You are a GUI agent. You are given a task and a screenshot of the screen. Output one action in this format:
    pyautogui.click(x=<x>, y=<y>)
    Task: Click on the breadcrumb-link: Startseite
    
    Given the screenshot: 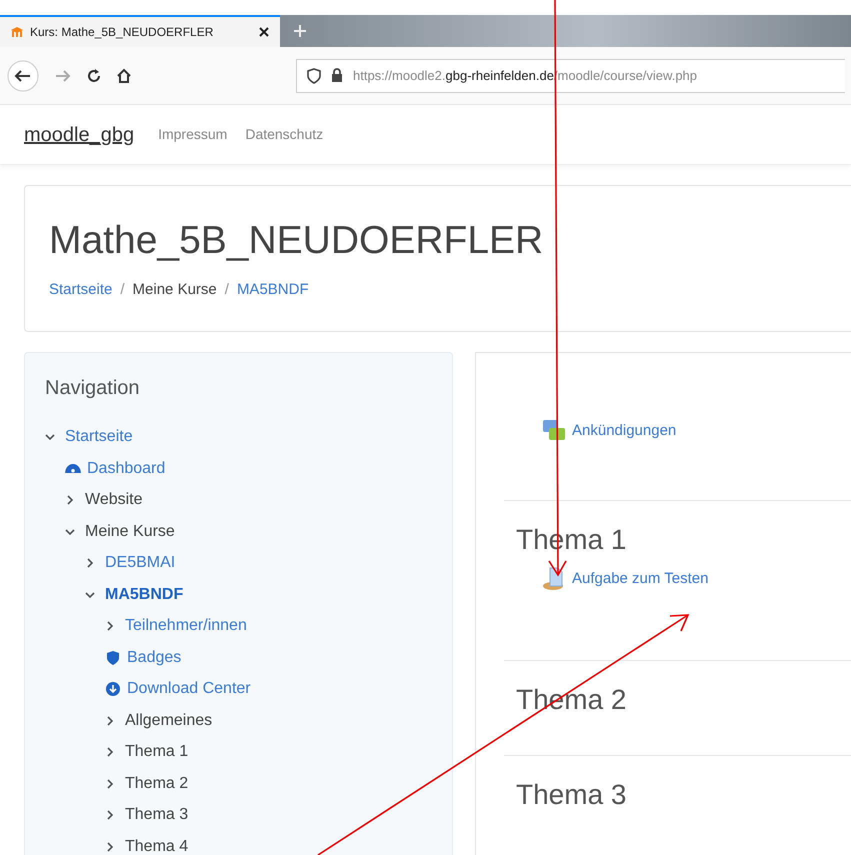 What is the action you would take?
    pyautogui.click(x=80, y=290)
    